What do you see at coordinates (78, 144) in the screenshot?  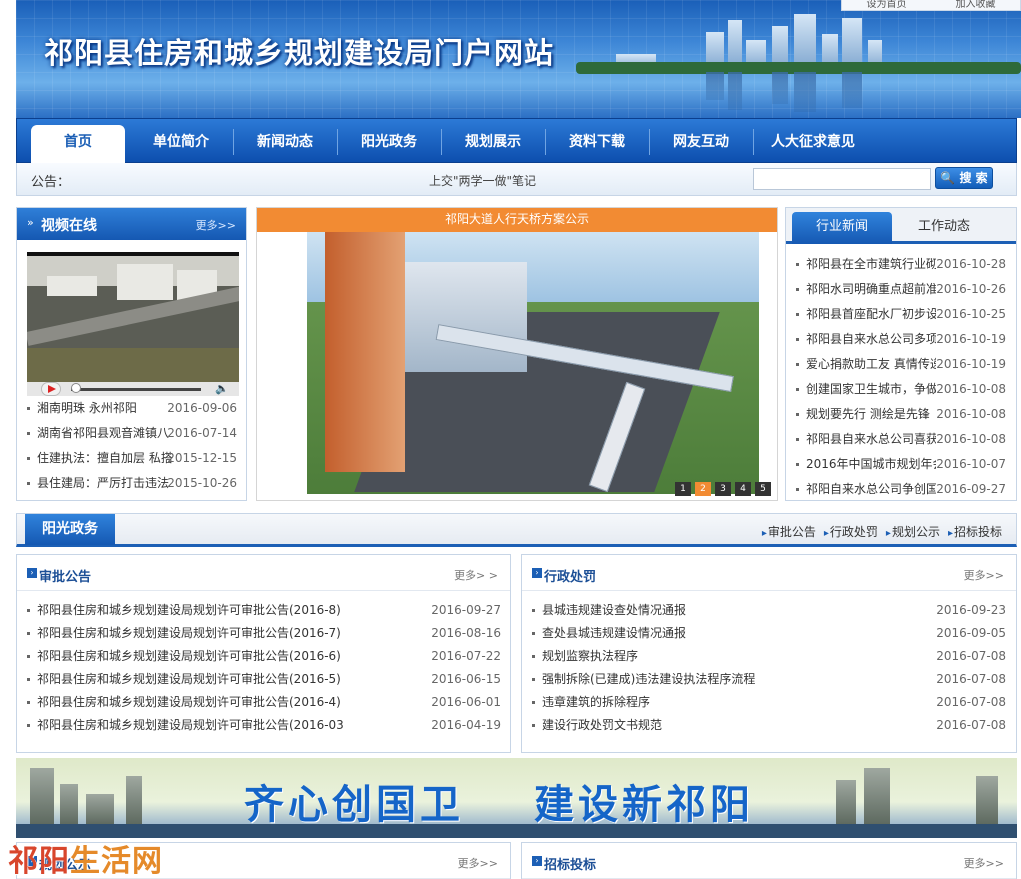 I see `nav-home: 首页` at bounding box center [78, 144].